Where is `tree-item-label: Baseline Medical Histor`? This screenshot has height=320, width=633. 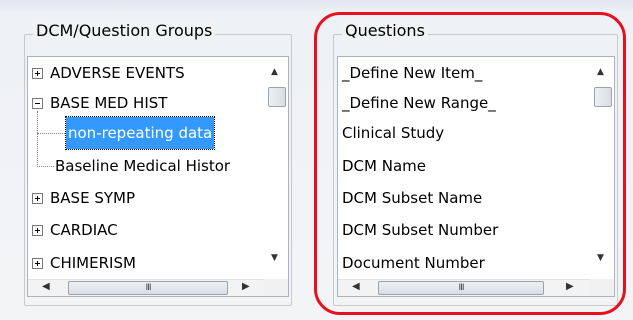 tree-item-label: Baseline Medical Histor is located at coordinates (143, 166).